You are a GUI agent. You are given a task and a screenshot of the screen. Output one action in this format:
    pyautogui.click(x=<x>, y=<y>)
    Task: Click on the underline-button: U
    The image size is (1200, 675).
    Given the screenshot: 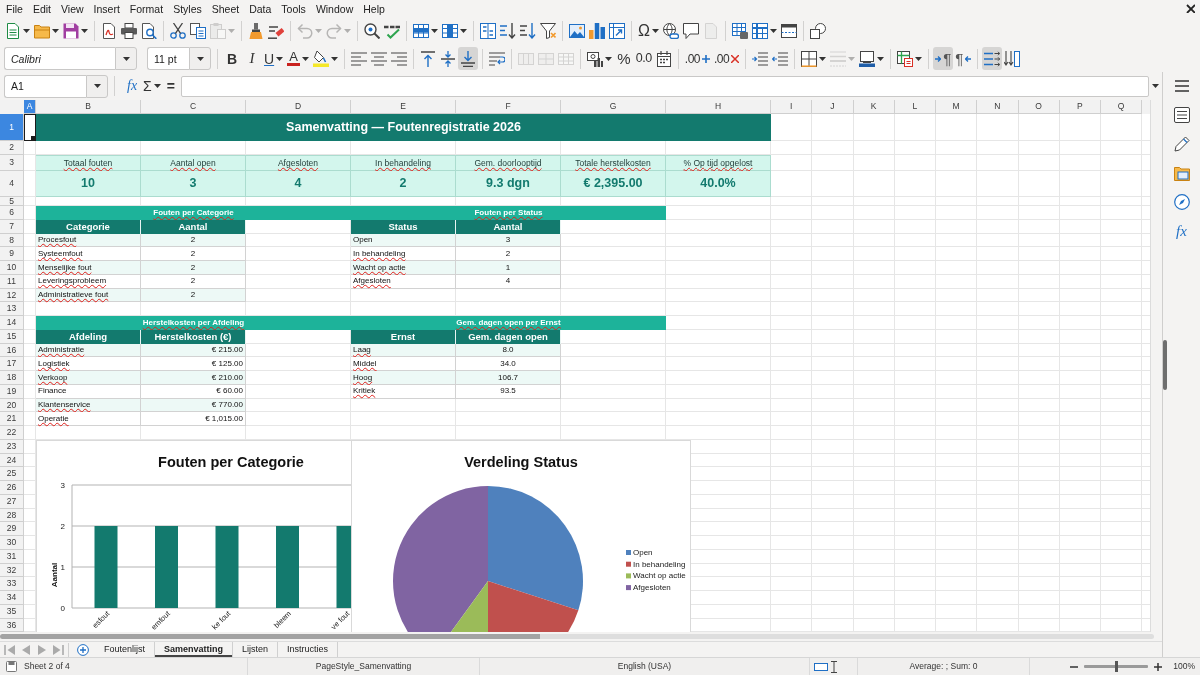 What is the action you would take?
    pyautogui.click(x=274, y=58)
    